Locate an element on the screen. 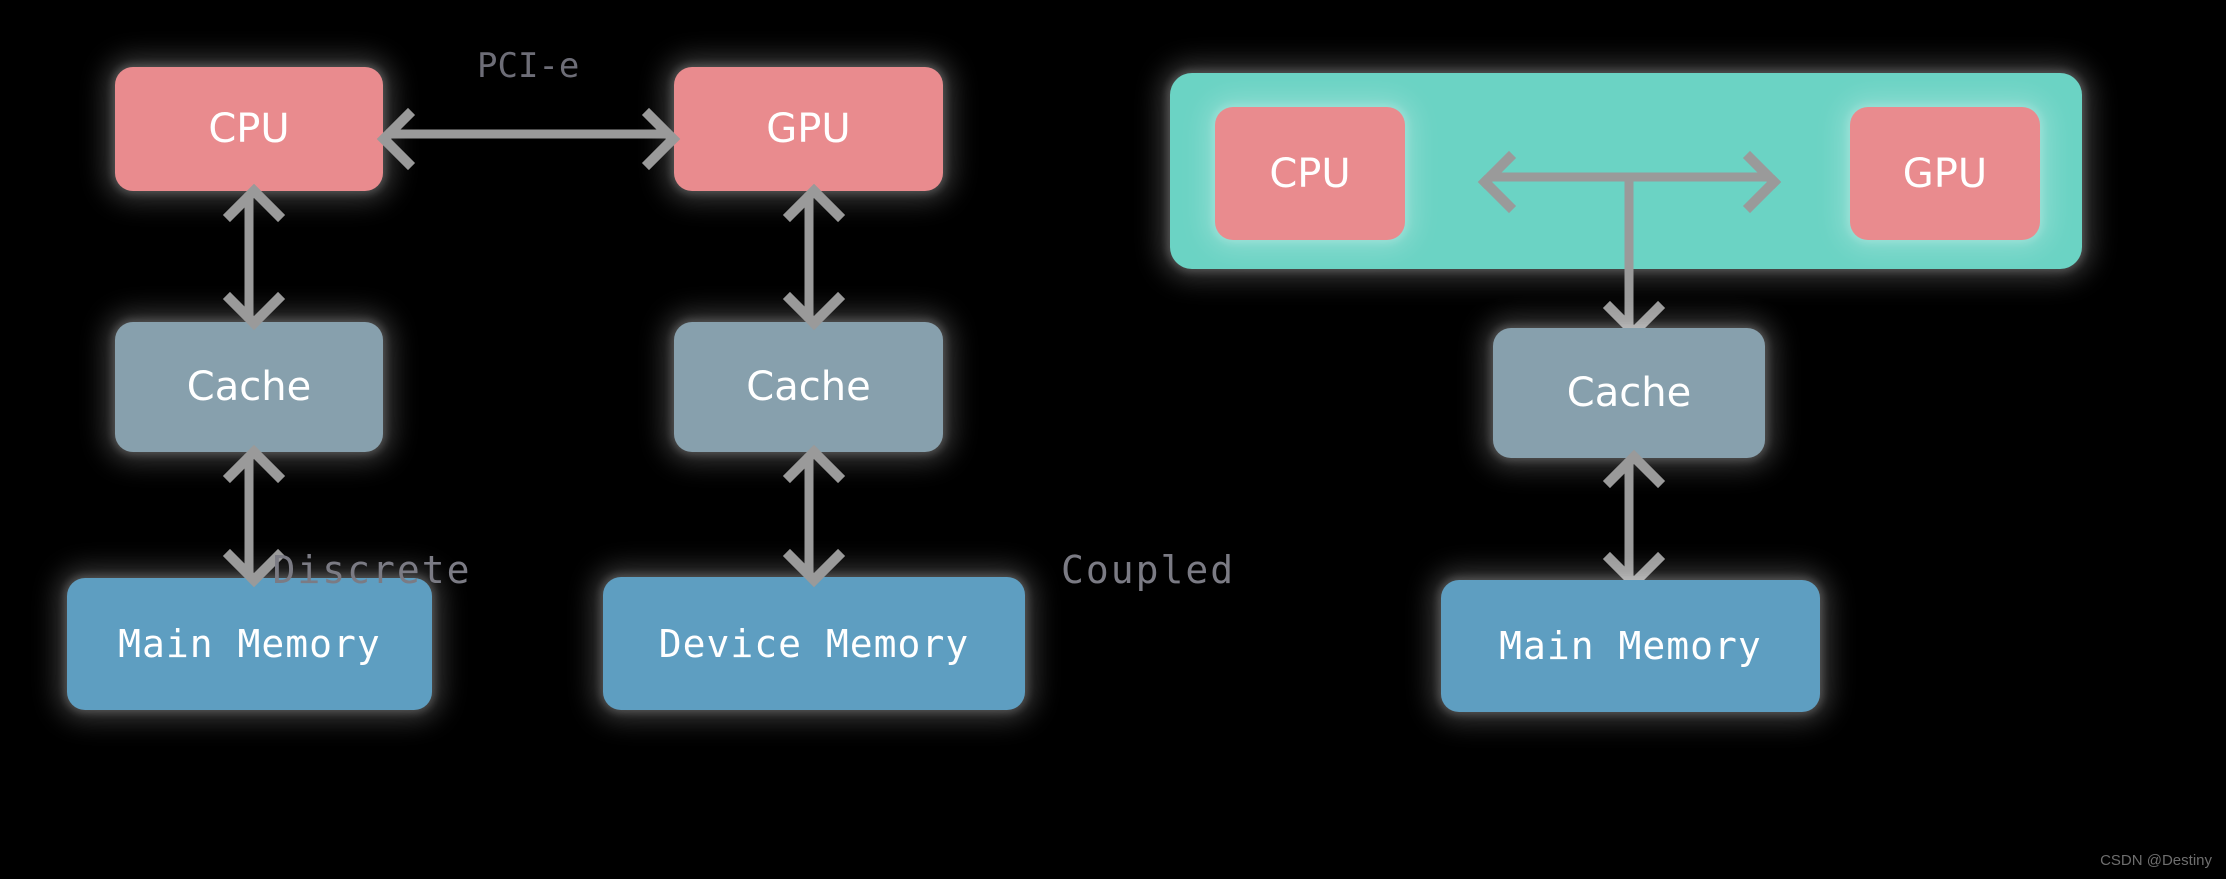  pcie-edge-label: PCI-e is located at coordinates (528, 66).